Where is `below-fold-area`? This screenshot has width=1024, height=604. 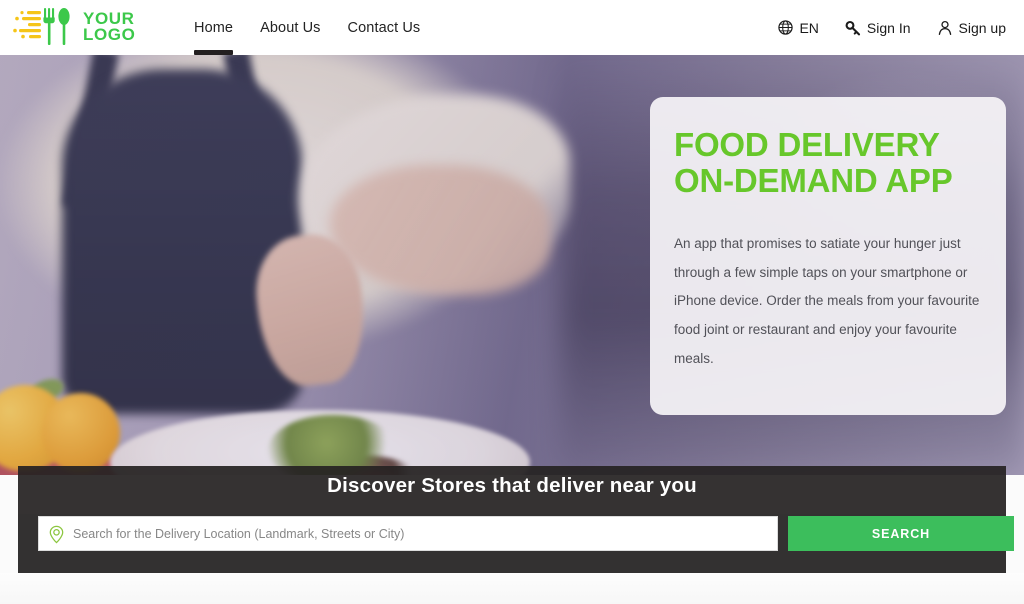 below-fold-area is located at coordinates (512, 588).